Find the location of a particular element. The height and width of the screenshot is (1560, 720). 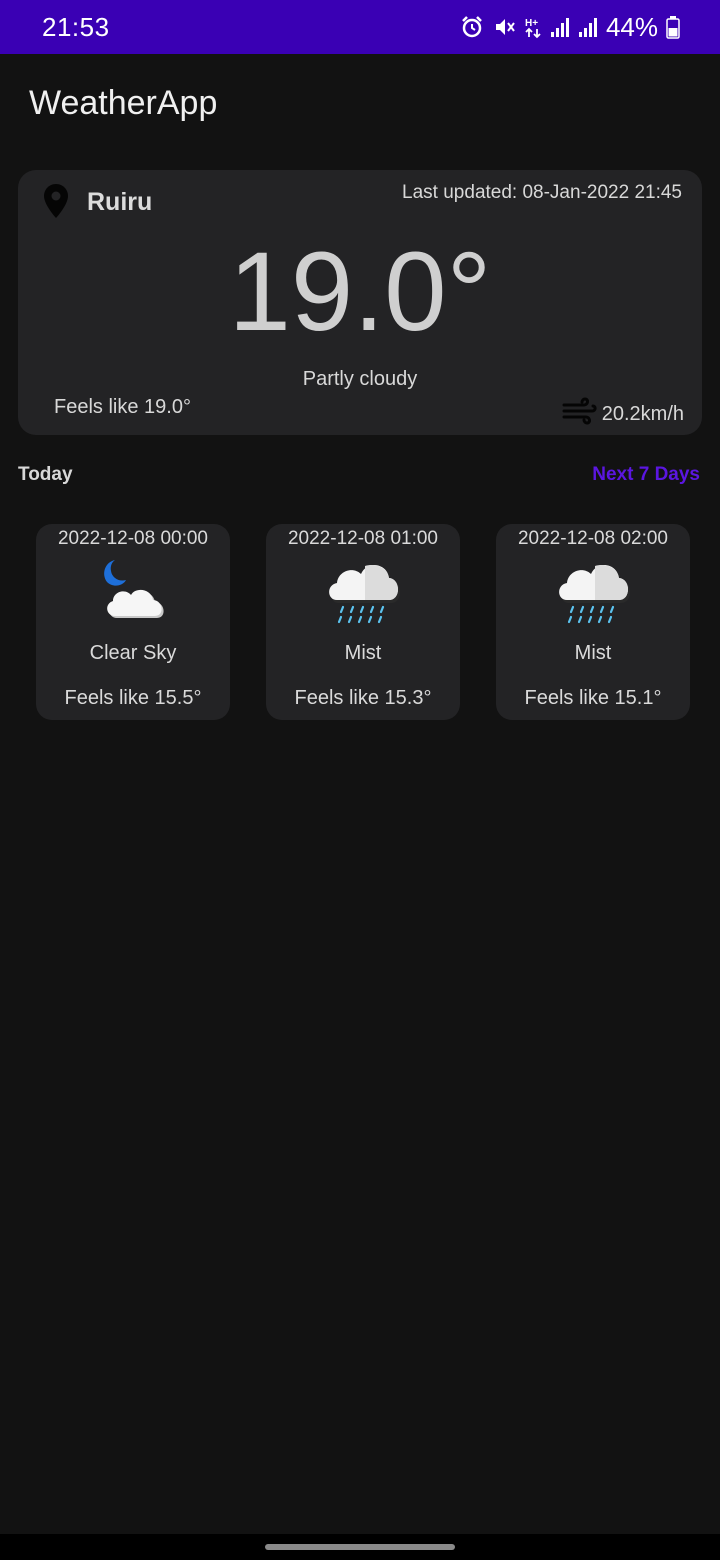

data-arrows-icon: H+ is located at coordinates (533, 27).